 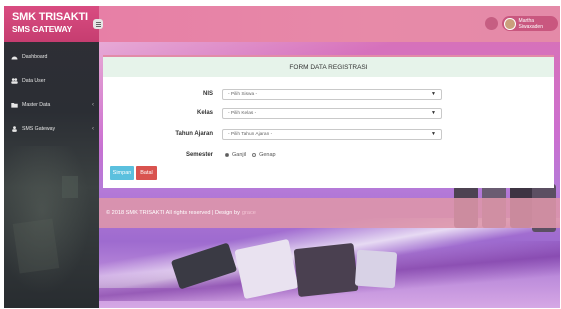 I want to click on sidebar-item-dashboard: Dashboard, so click(x=51, y=57).